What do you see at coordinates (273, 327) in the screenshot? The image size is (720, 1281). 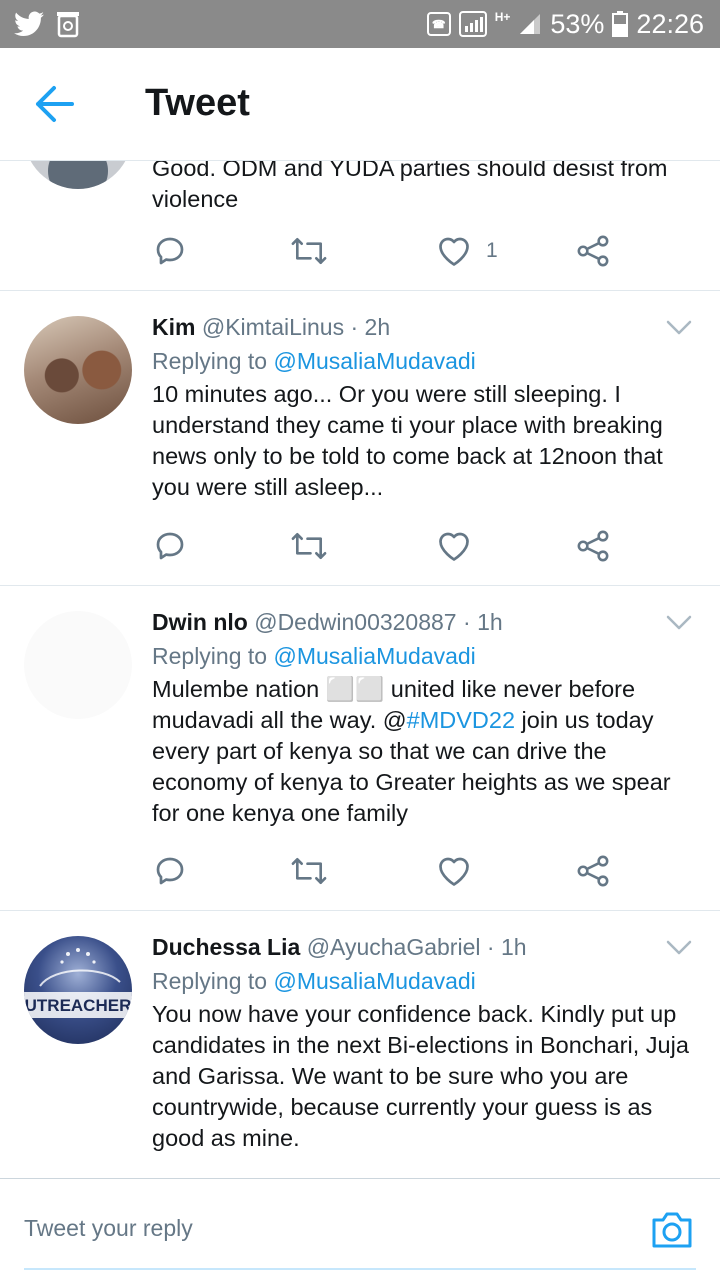 I see `author-handle: @KimtaiLinus` at bounding box center [273, 327].